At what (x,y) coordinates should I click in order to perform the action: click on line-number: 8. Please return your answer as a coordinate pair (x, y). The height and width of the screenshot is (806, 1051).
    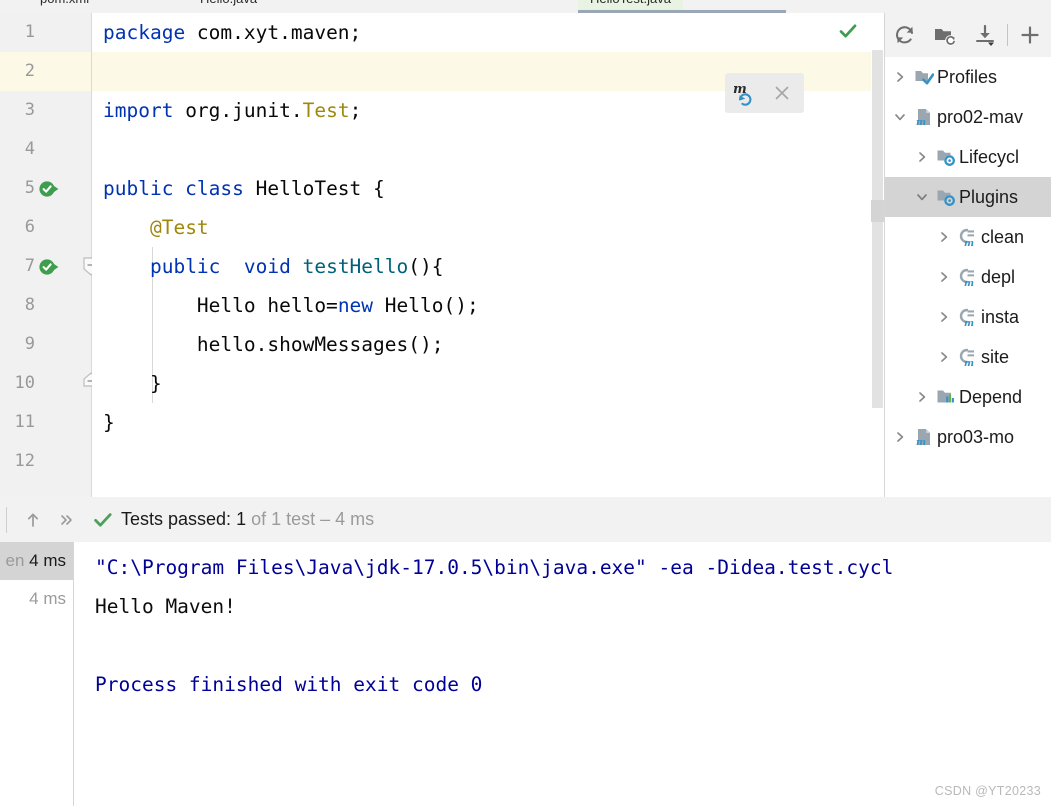
    Looking at the image, I should click on (29, 305).